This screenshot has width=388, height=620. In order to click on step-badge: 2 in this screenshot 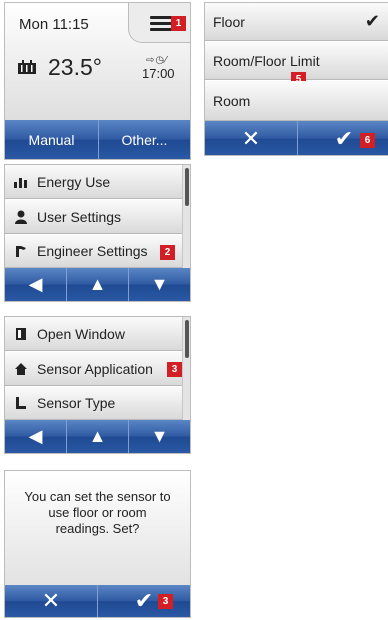, I will do `click(167, 252)`.